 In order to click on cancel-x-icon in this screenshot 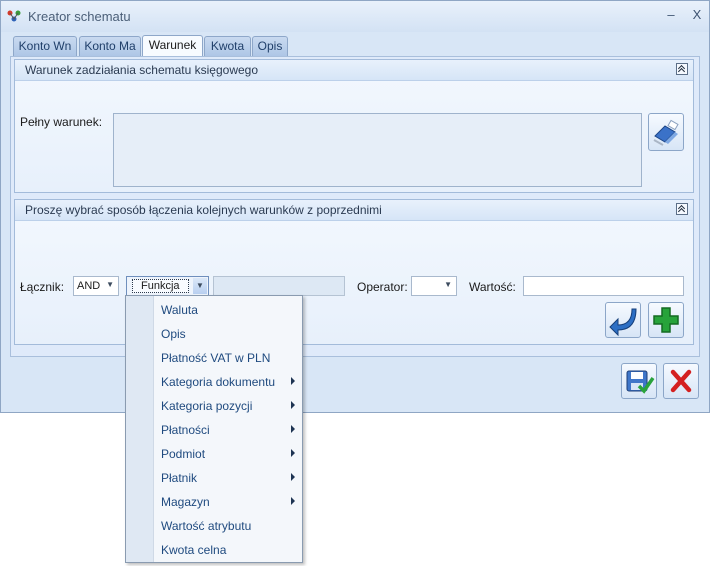, I will do `click(681, 381)`.